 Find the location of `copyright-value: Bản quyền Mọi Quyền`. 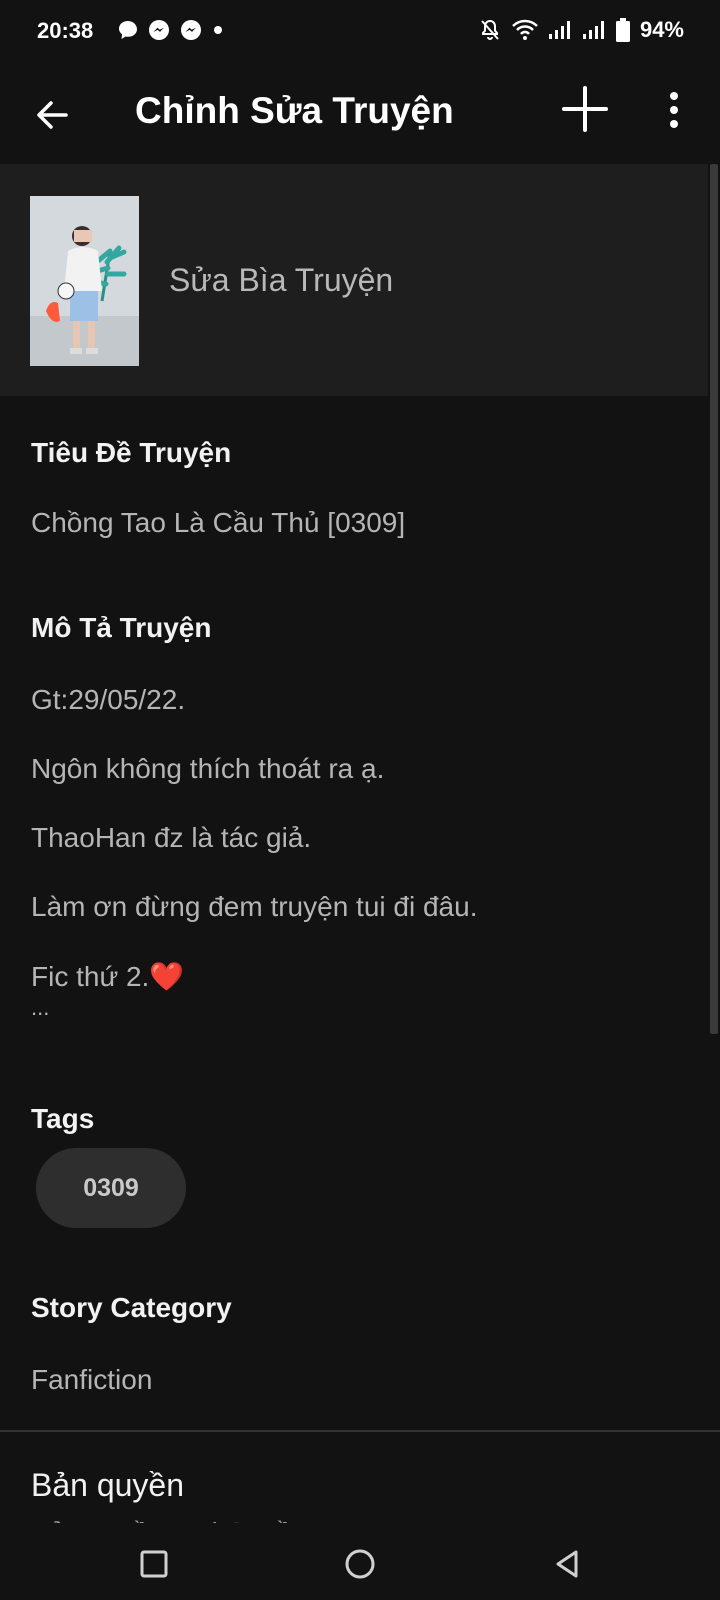

copyright-value: Bản quyền Mọi Quyền is located at coordinates (169, 1520).